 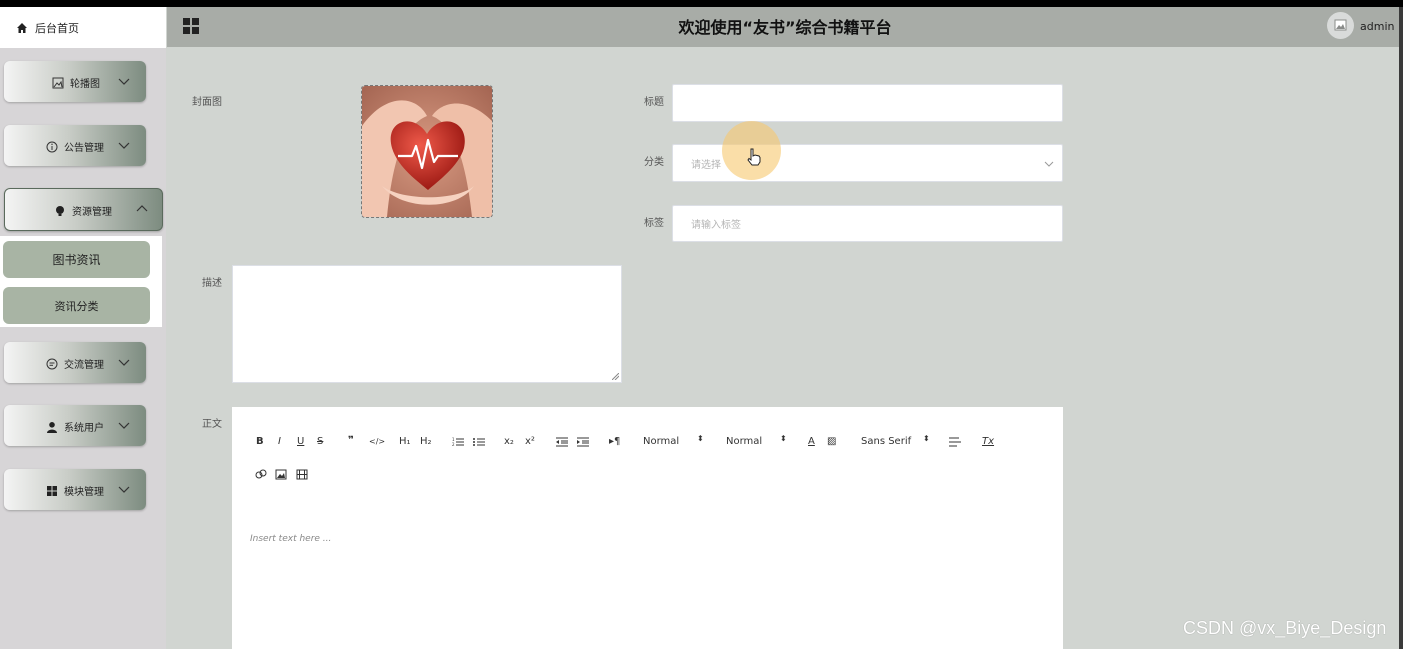 What do you see at coordinates (811, 441) in the screenshot?
I see `text-color-icon: A` at bounding box center [811, 441].